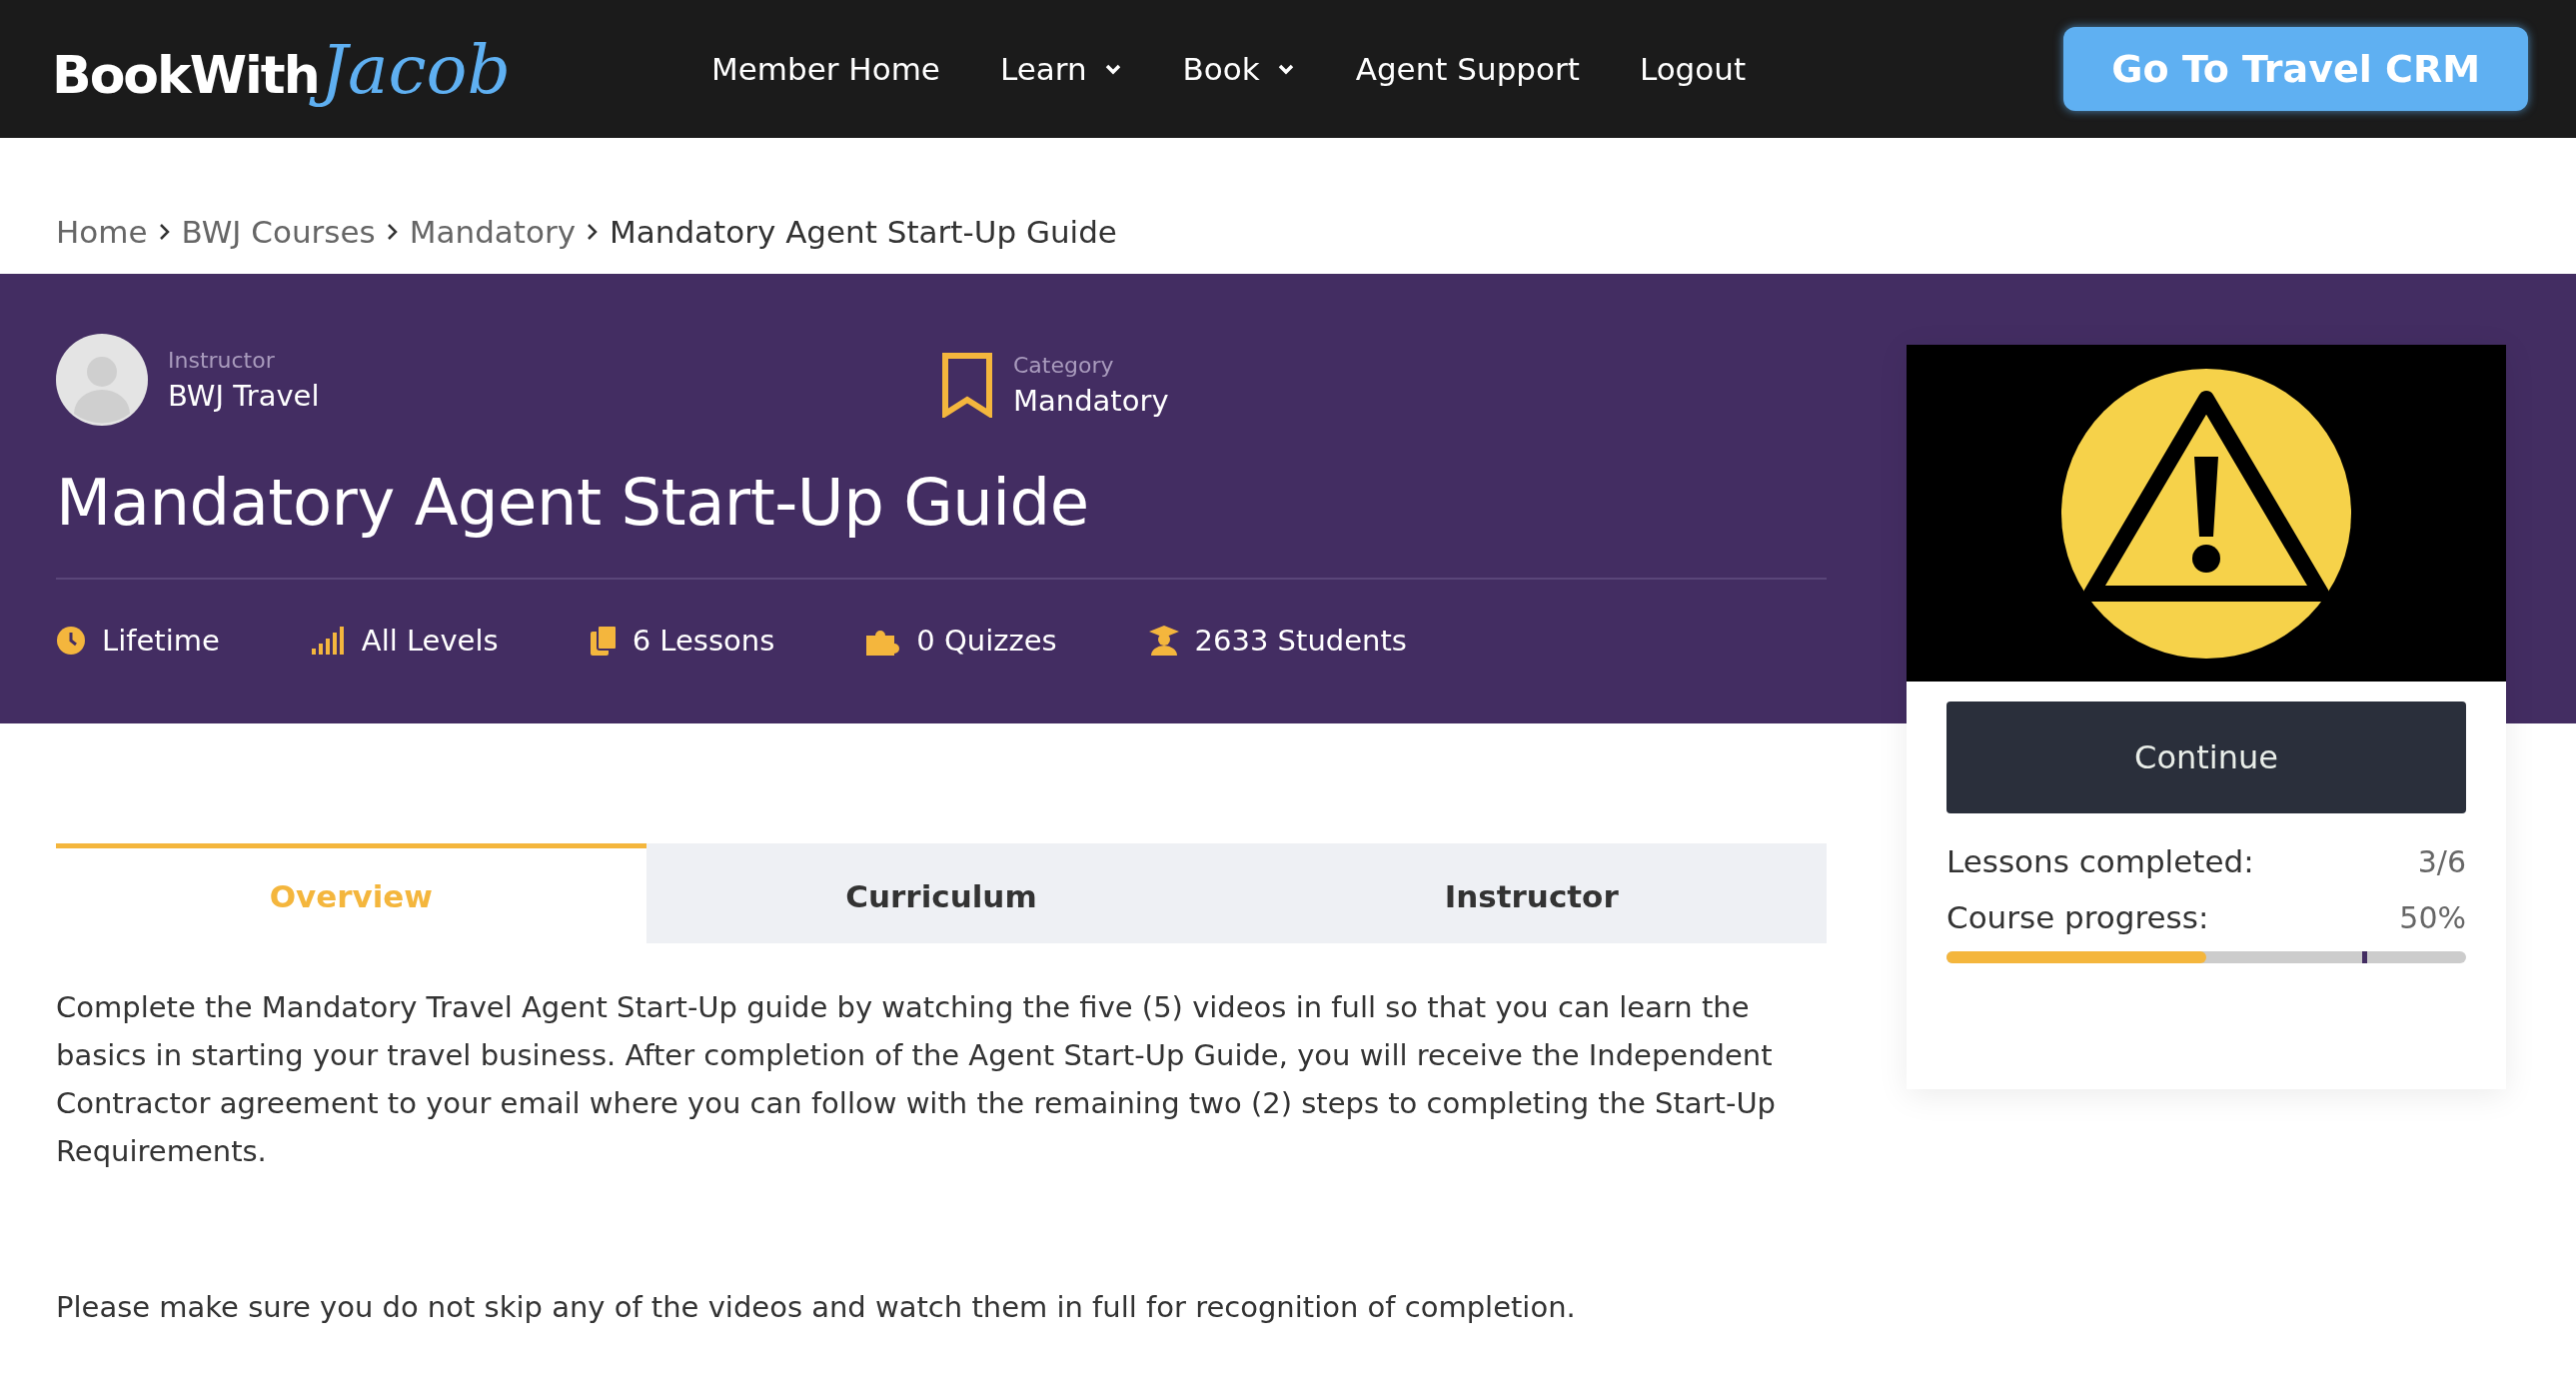  What do you see at coordinates (1300, 641) in the screenshot?
I see `course-meta-text: 2633 Students` at bounding box center [1300, 641].